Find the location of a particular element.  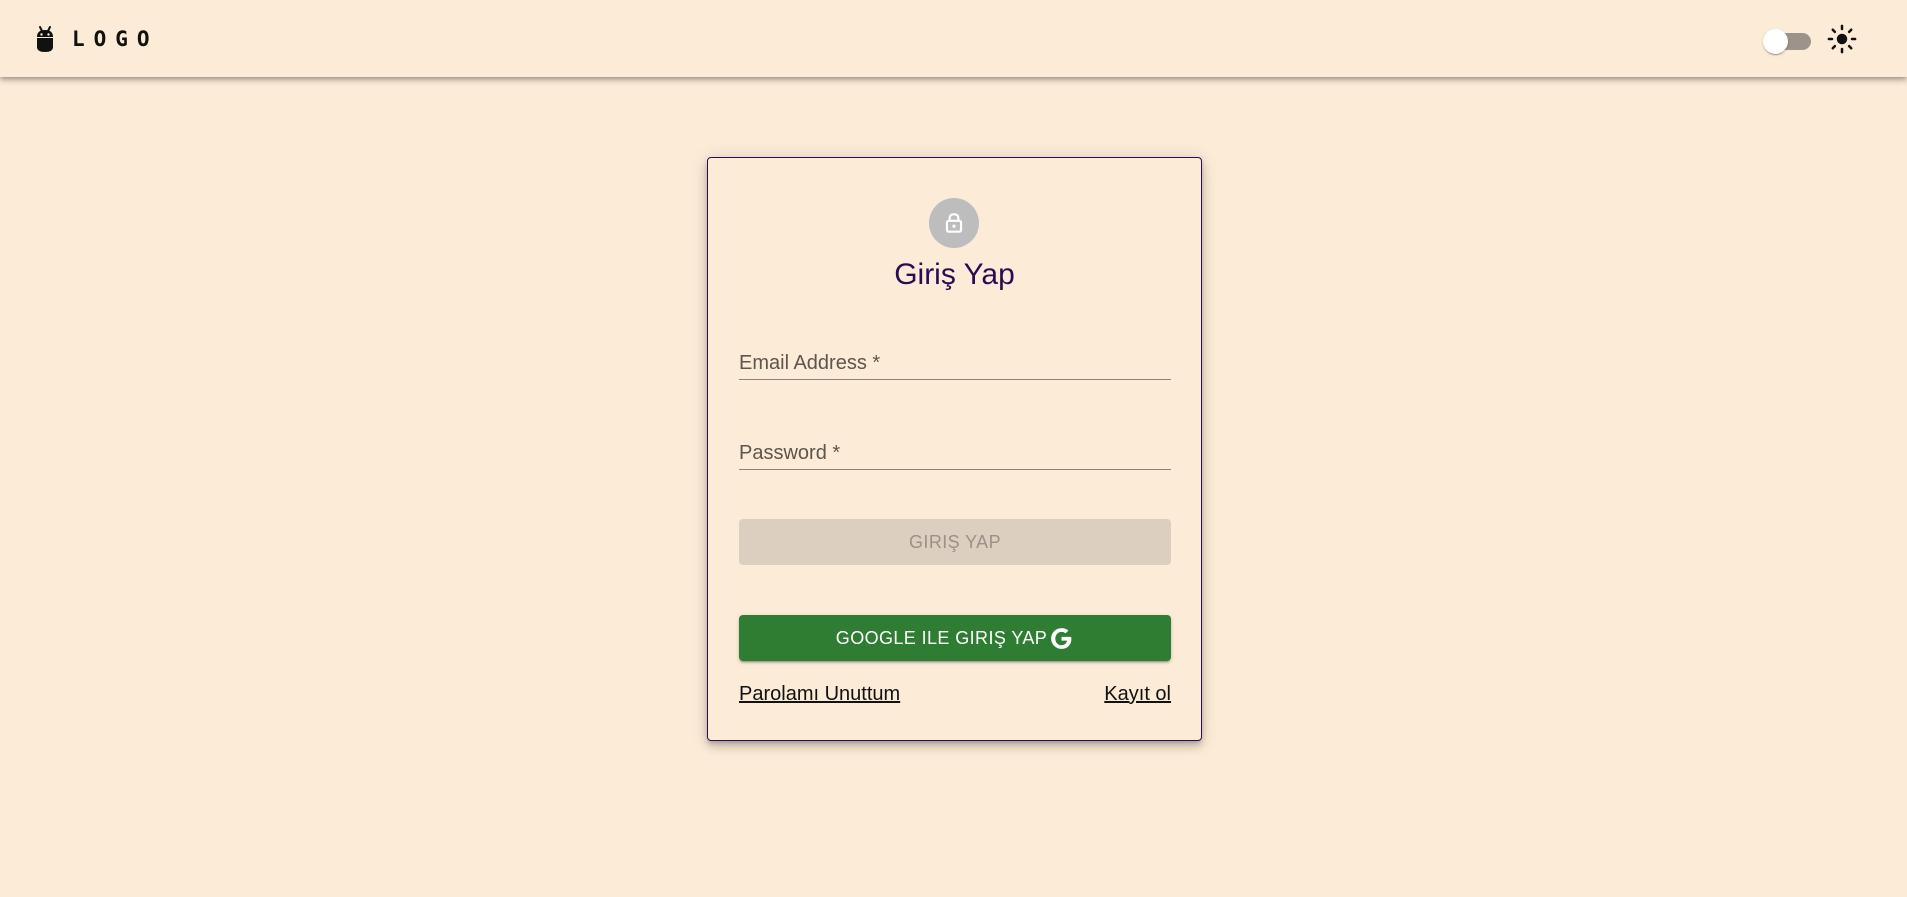

email-field: Email Address * is located at coordinates (955, 362).